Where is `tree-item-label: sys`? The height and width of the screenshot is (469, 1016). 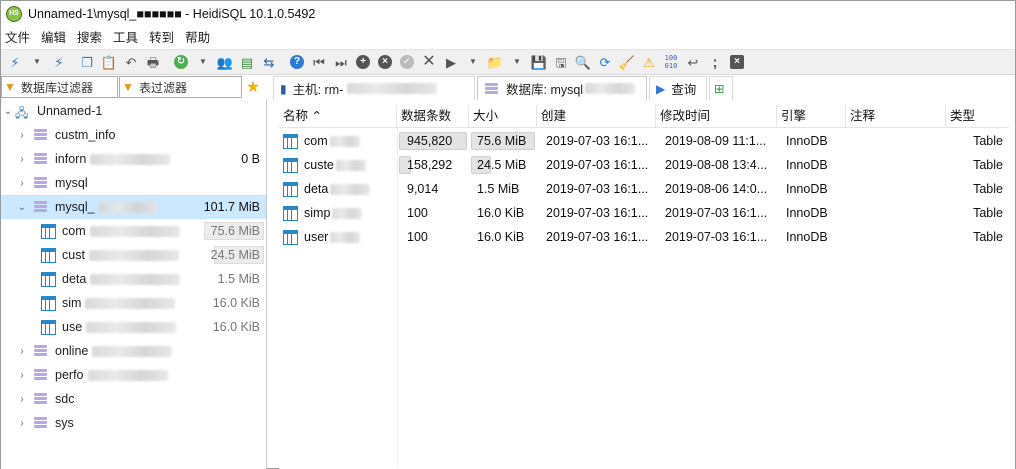
tree-item-label: sys is located at coordinates (64, 423).